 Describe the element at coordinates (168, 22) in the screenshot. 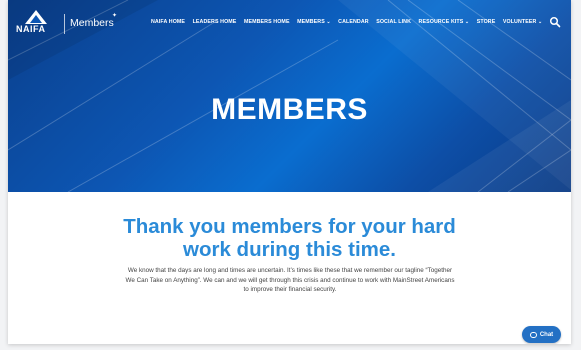

I see `nav-naifa-home: NAIFA HOME` at that location.